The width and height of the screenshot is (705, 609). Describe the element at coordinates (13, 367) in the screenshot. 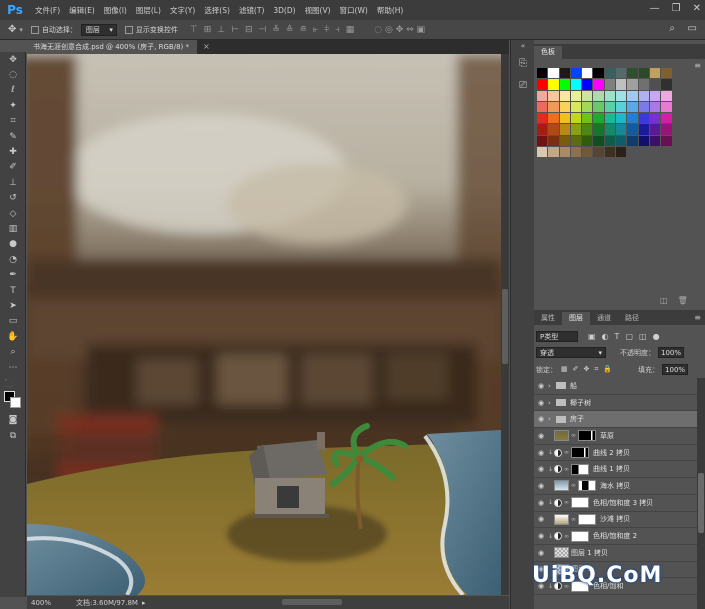

I see `more-tools-icon: ⋯` at that location.